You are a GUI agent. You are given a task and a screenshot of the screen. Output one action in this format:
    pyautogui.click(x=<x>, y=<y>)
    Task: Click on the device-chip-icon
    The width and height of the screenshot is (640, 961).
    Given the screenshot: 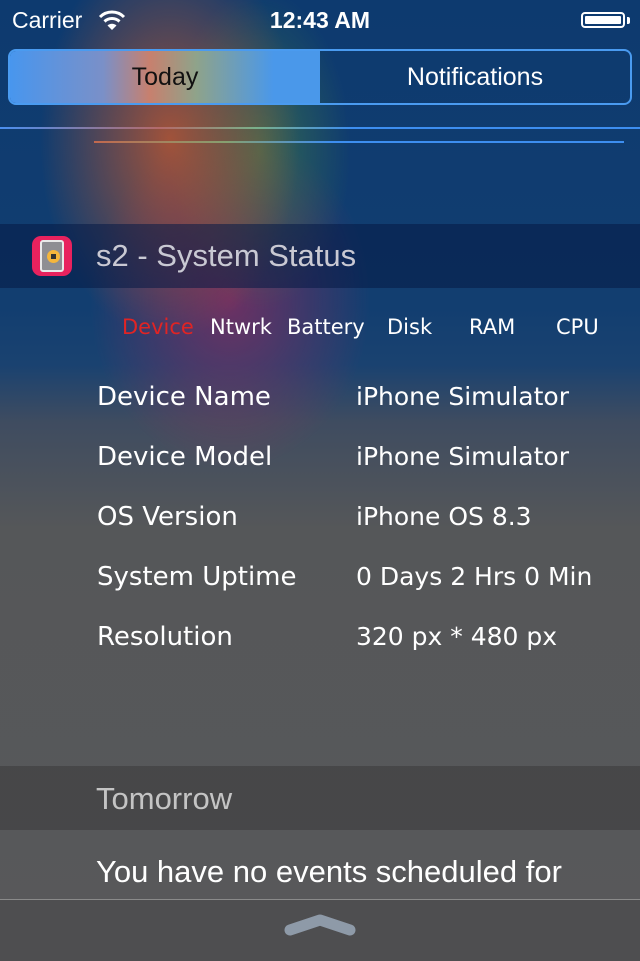 What is the action you would take?
    pyautogui.click(x=52, y=256)
    